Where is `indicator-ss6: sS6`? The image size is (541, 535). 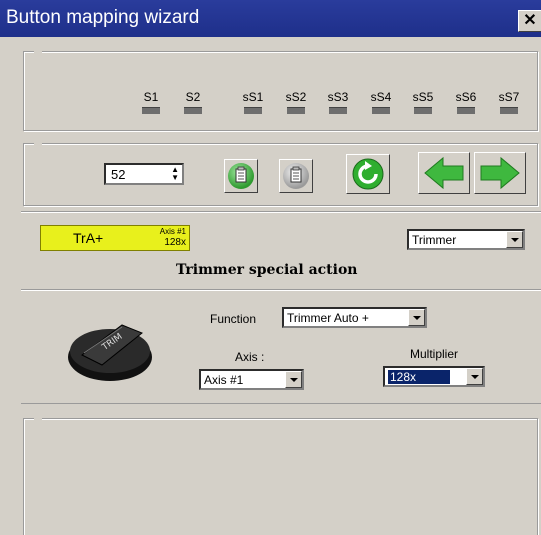 indicator-ss6: sS6 is located at coordinates (466, 102).